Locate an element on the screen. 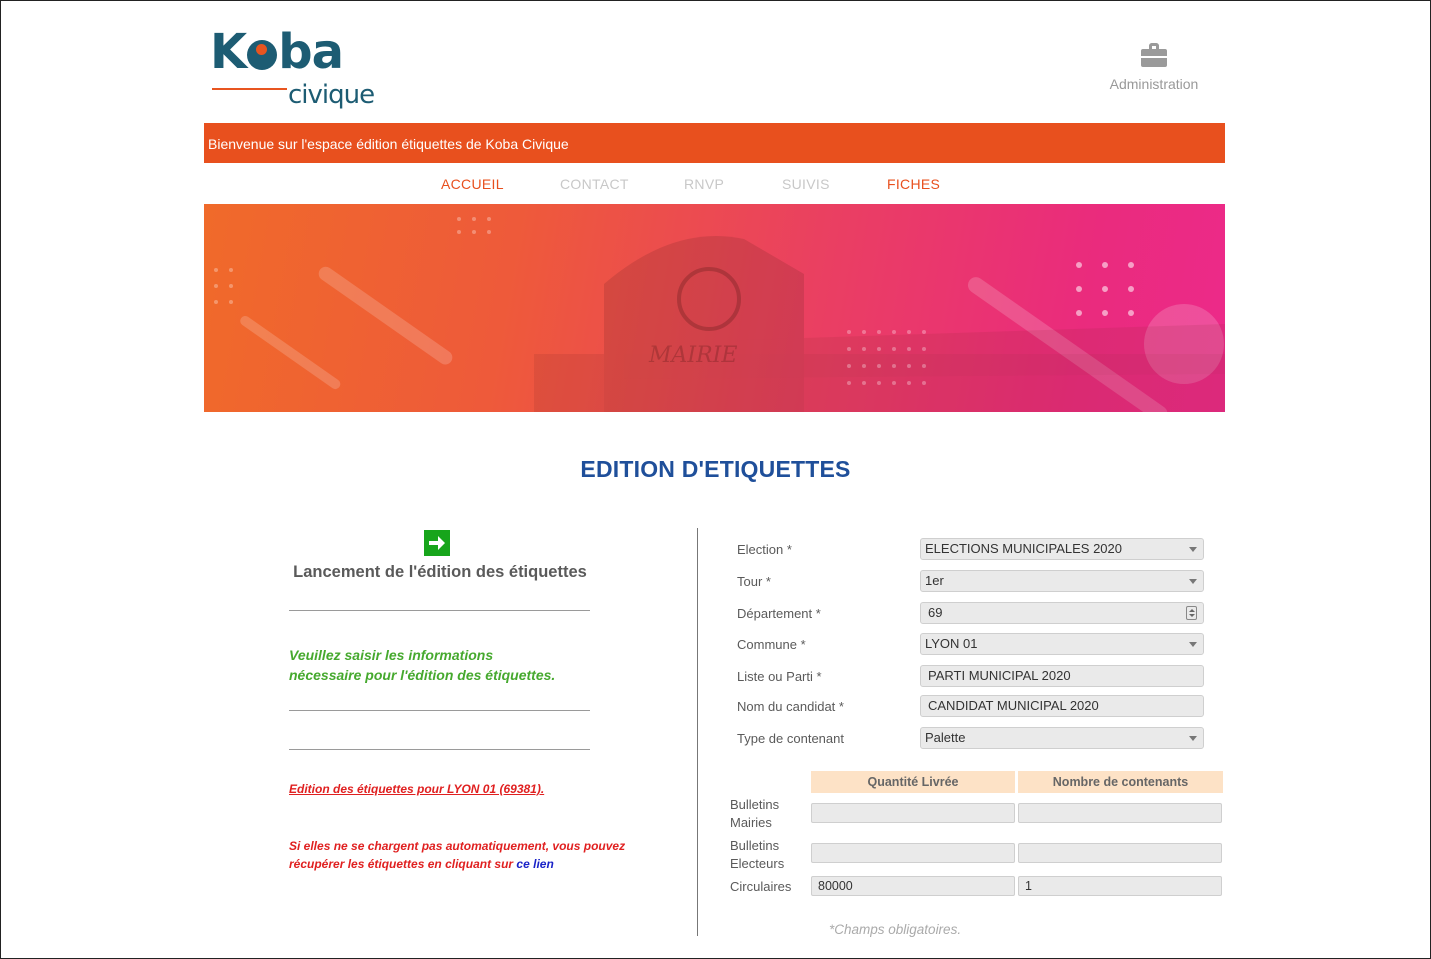 This screenshot has width=1431, height=959. candidat-value: CANDIDAT MUNICIPAL 2020 is located at coordinates (1013, 705).